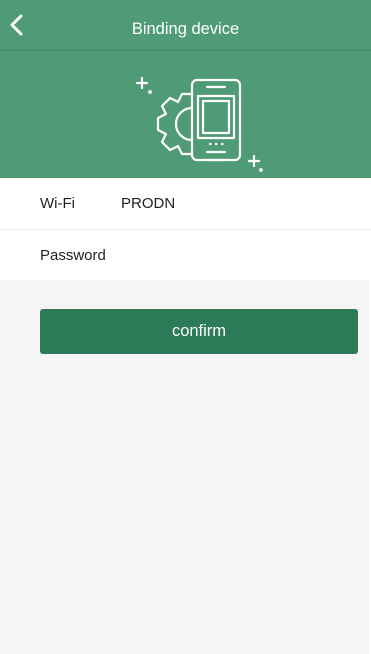  What do you see at coordinates (73, 255) in the screenshot?
I see `password-label: Password` at bounding box center [73, 255].